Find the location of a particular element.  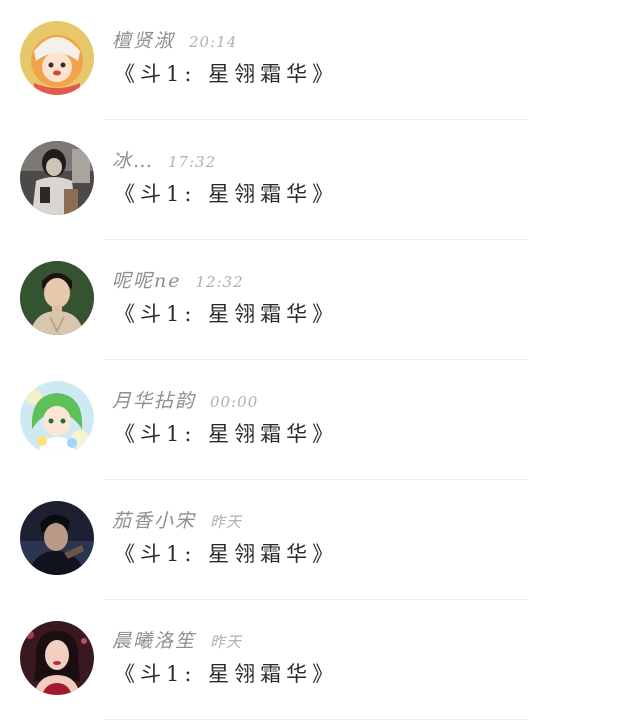

conversation-meta: 檀贤淑 20:14 is located at coordinates (174, 41).